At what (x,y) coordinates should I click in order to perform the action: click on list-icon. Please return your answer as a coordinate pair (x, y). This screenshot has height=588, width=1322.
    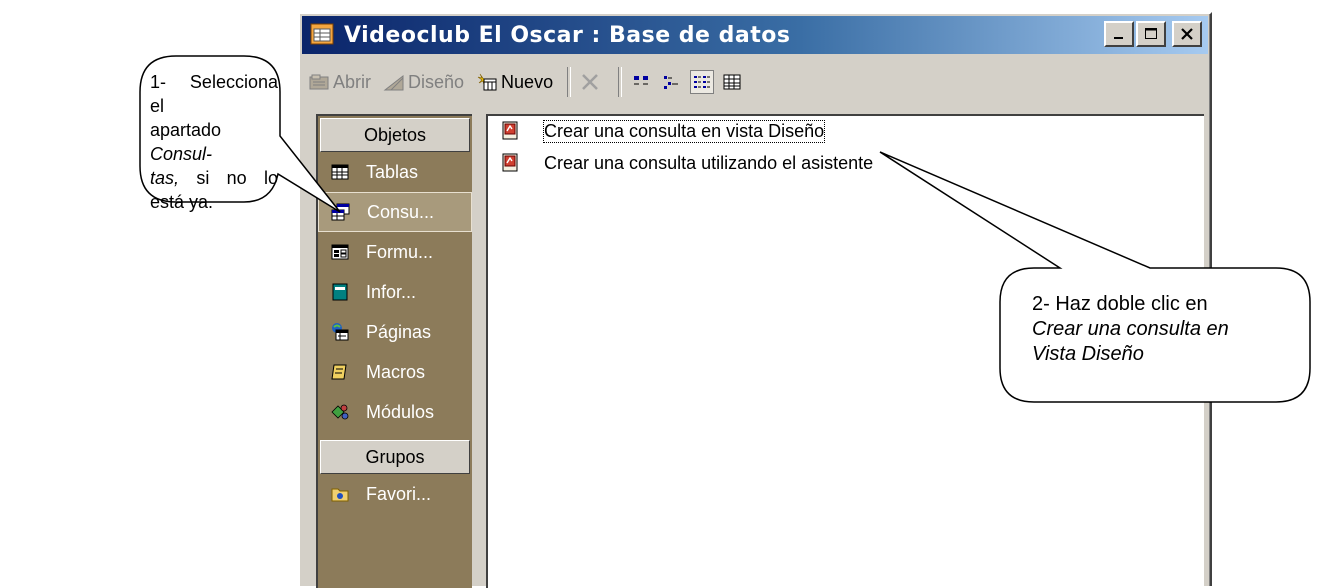
    Looking at the image, I should click on (702, 82).